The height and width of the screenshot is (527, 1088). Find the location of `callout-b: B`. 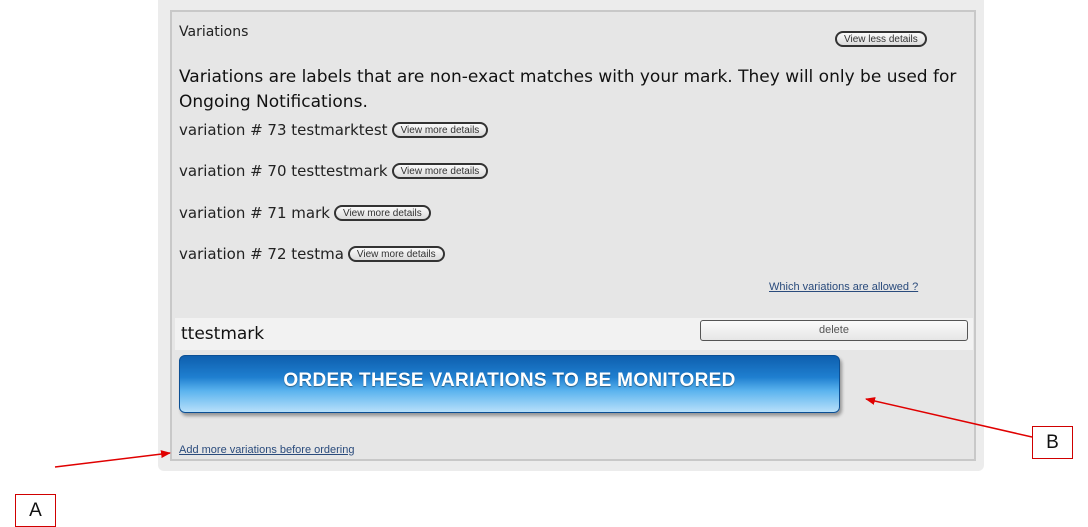

callout-b: B is located at coordinates (1052, 442).